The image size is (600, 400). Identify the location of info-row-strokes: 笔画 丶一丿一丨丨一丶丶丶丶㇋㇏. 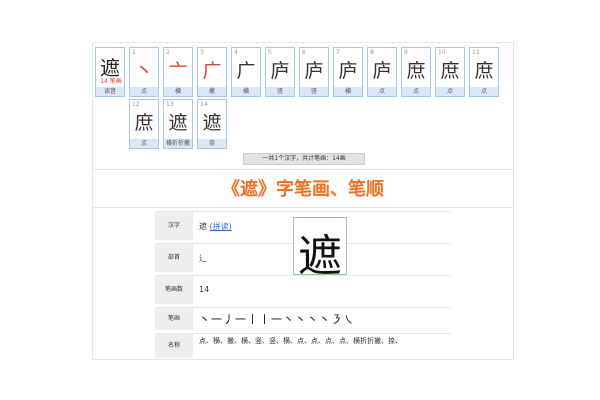
(303, 318).